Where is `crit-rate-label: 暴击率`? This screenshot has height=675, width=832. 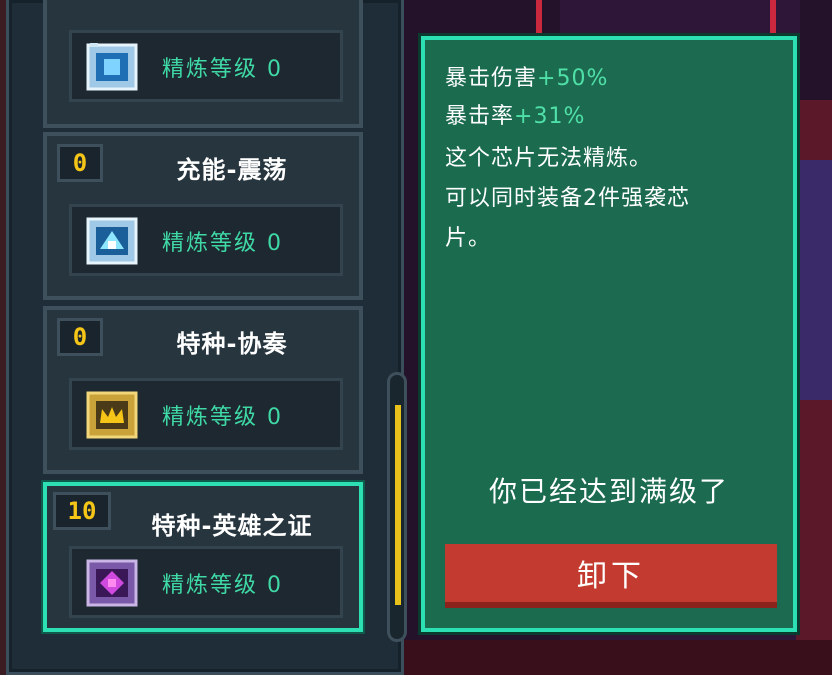 crit-rate-label: 暴击率 is located at coordinates (480, 116).